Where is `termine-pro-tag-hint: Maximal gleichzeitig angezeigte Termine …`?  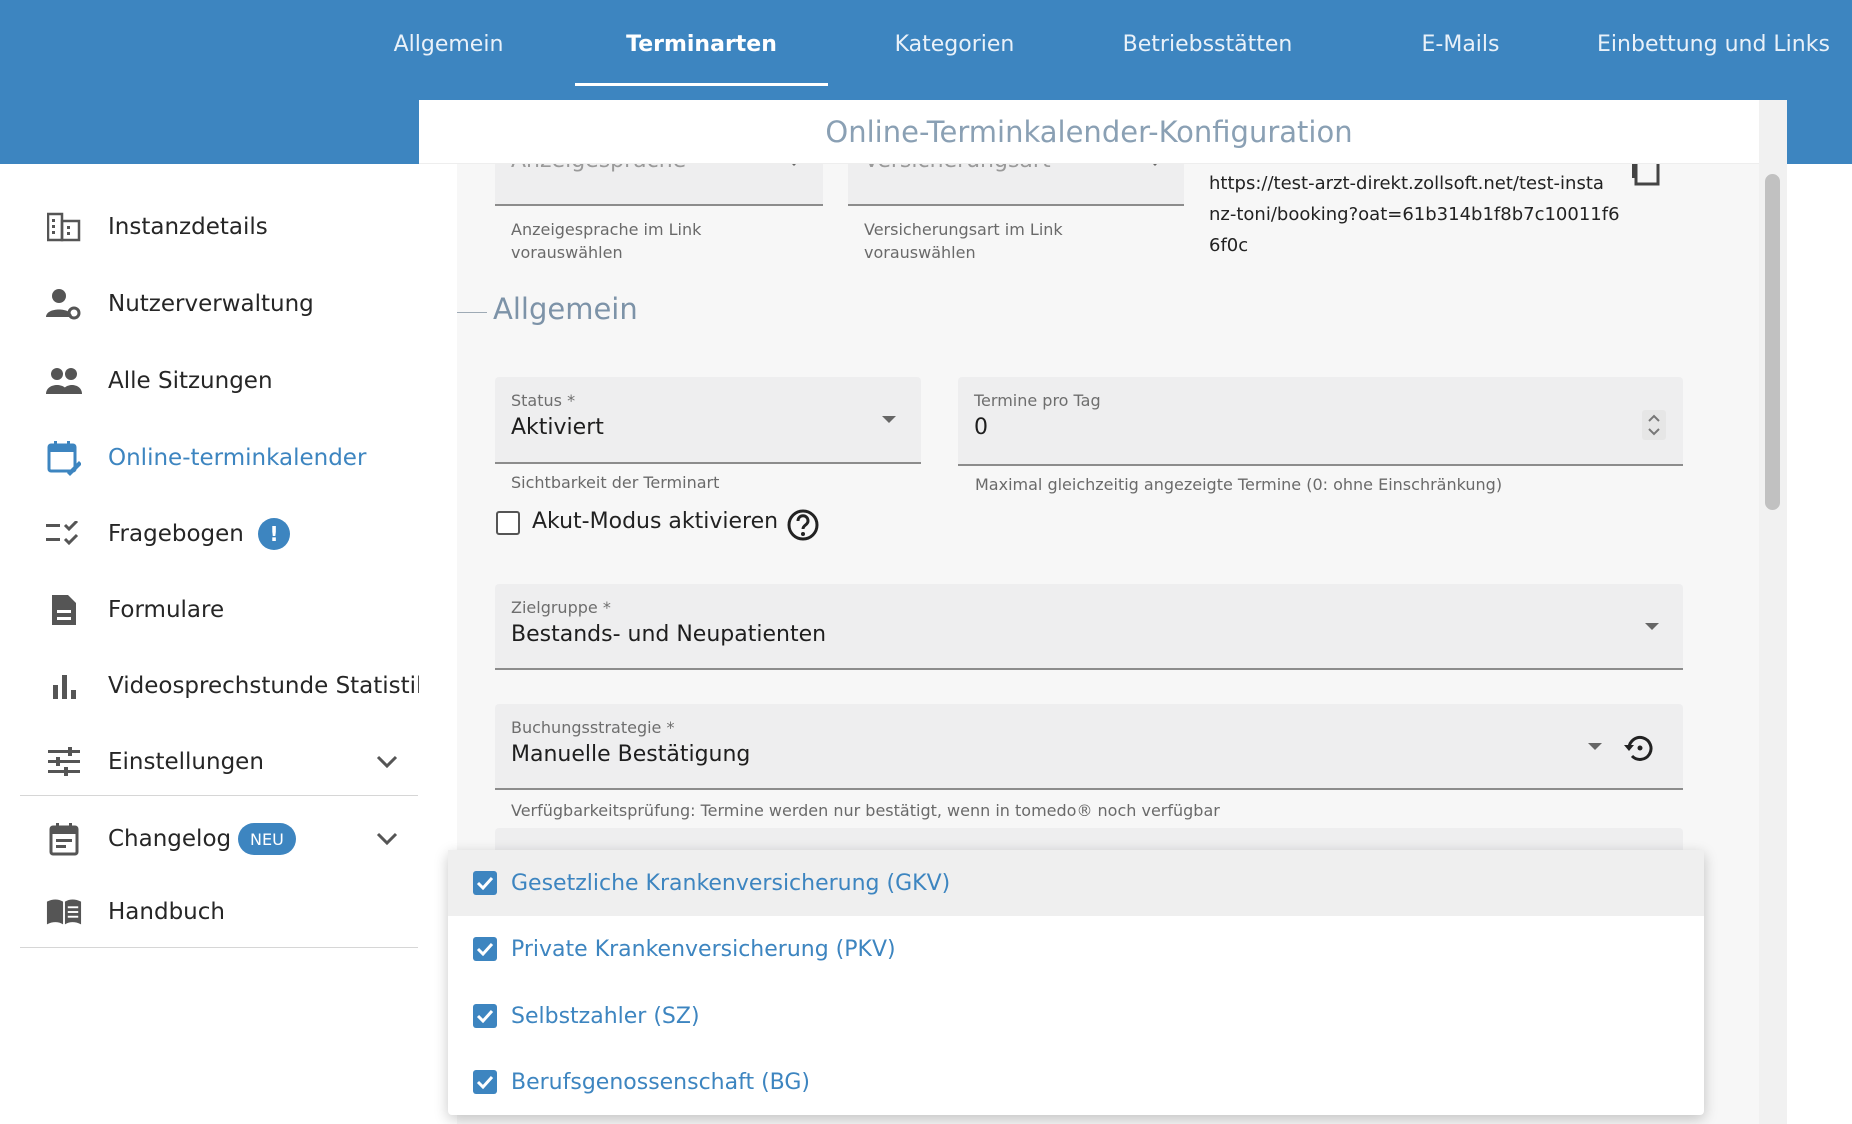
termine-pro-tag-hint: Maximal gleichzeitig angezeigte Termine … is located at coordinates (1239, 484).